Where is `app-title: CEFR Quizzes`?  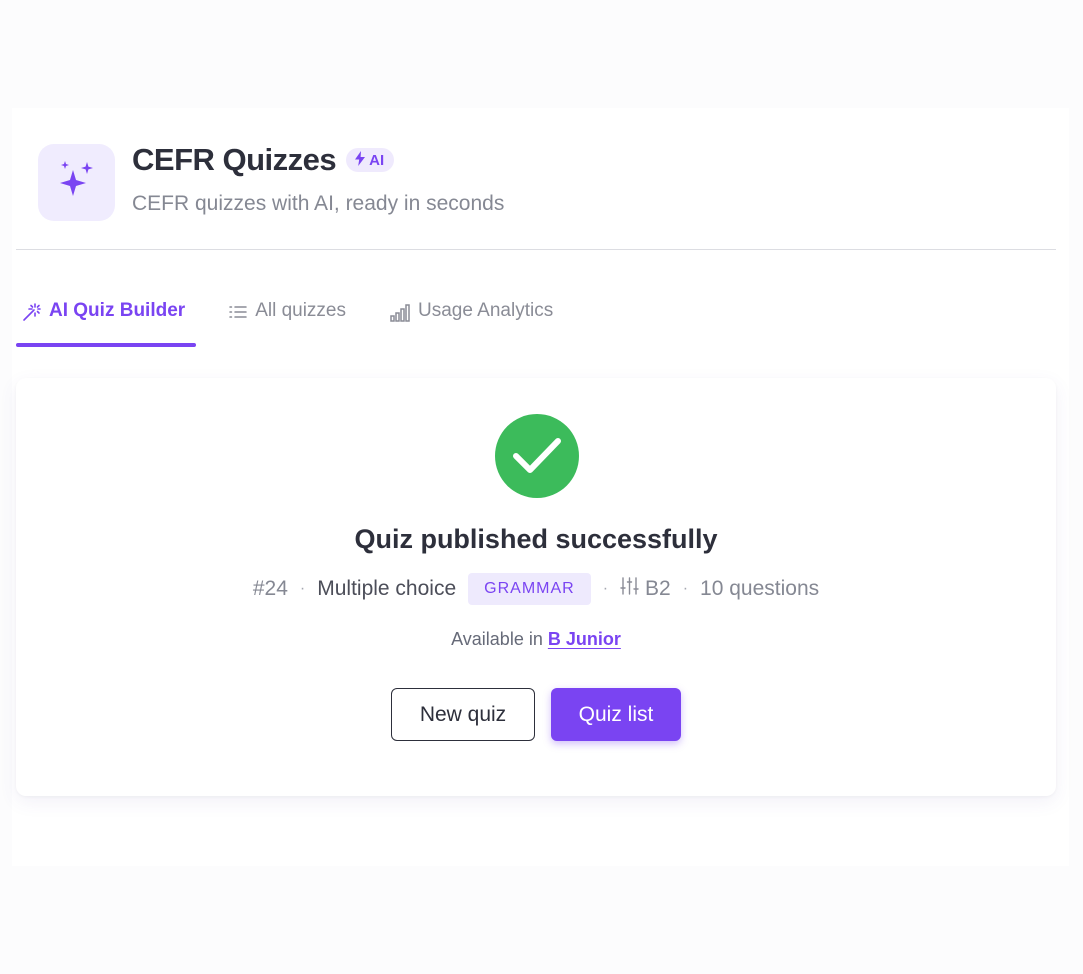
app-title: CEFR Quizzes is located at coordinates (234, 159).